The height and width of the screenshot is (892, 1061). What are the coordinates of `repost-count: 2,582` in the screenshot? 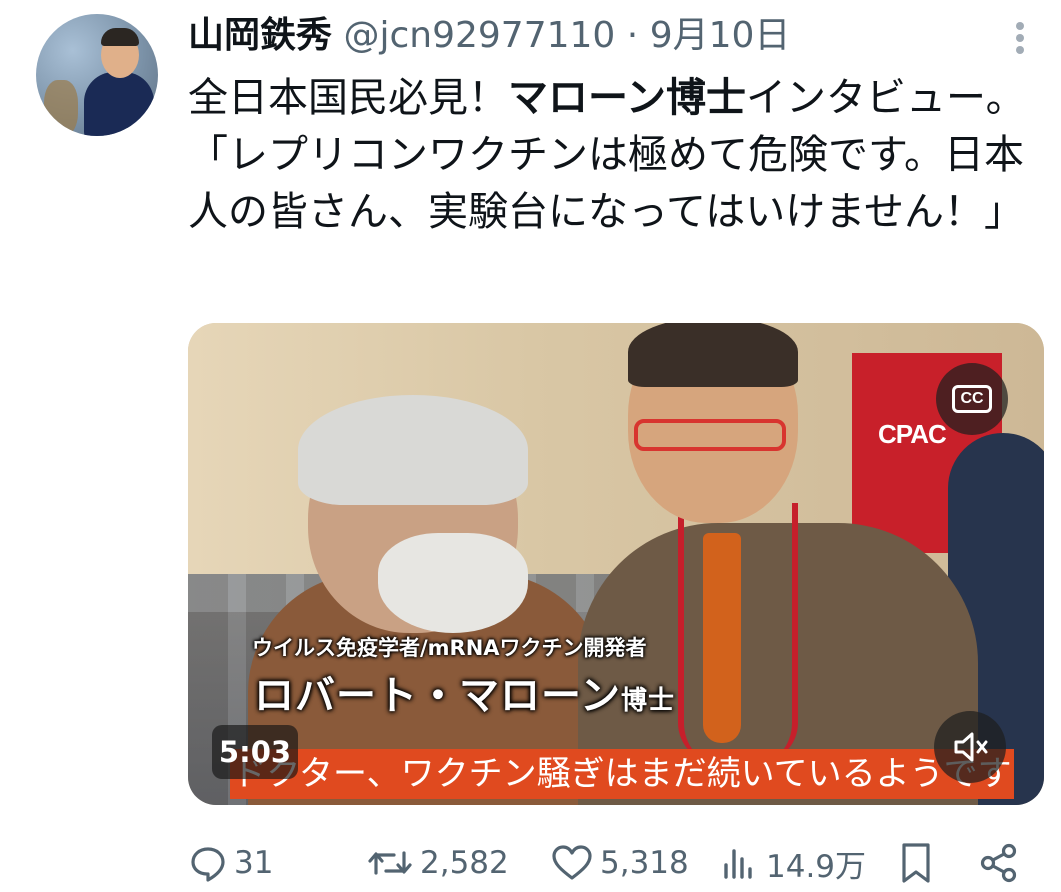 It's located at (464, 863).